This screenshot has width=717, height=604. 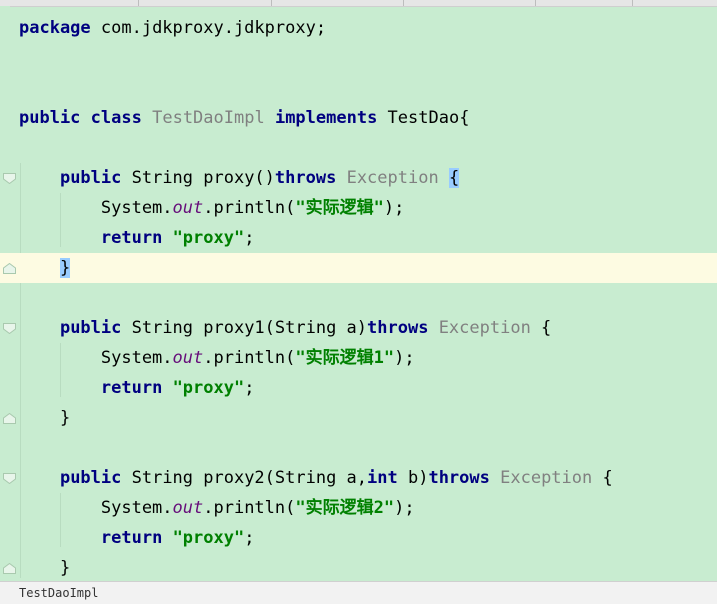 I want to click on status-bar: TestDaoImpl, so click(x=358, y=592).